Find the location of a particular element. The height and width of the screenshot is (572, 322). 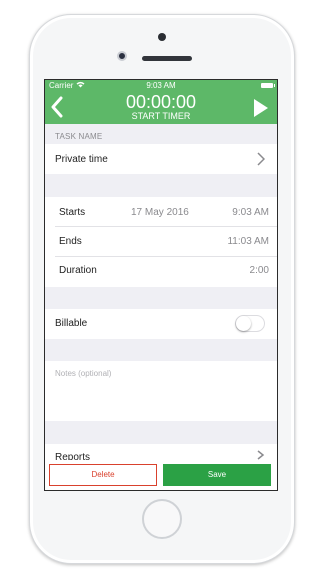

delete-button: Delete is located at coordinates (103, 475).